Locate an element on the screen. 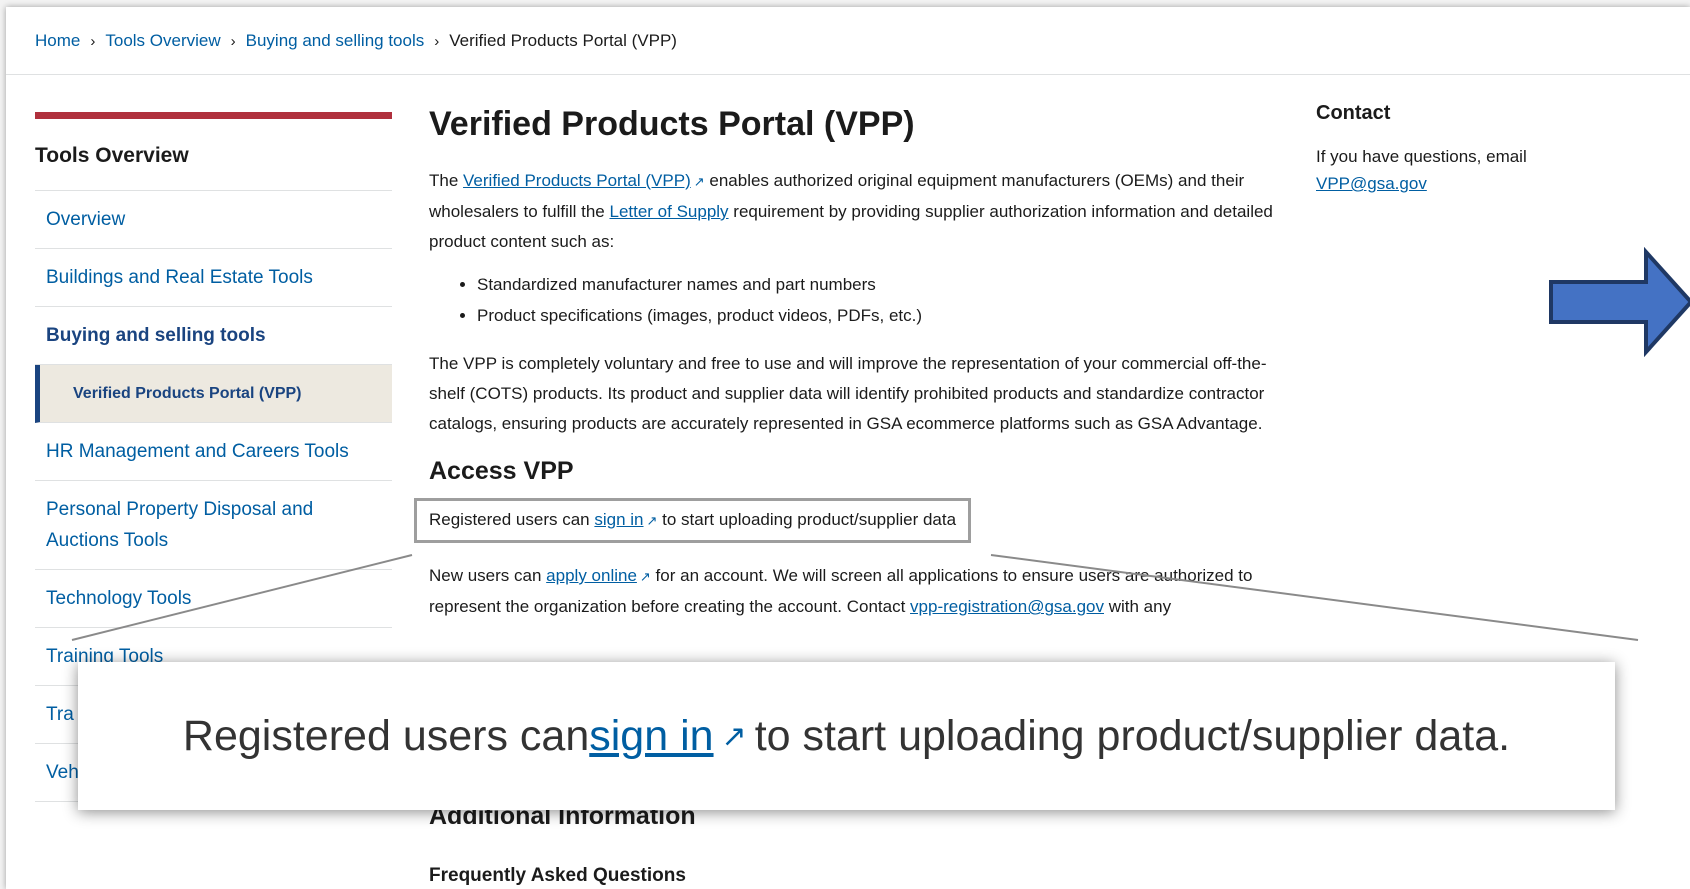  new-users-text: with any is located at coordinates (1138, 606).